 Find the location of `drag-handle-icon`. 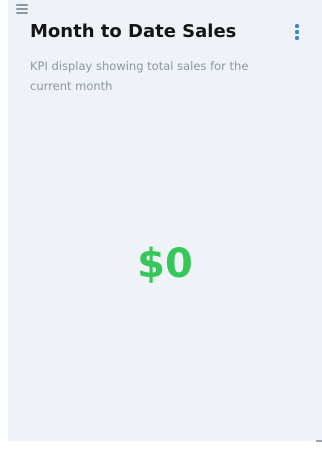

drag-handle-icon is located at coordinates (22, 9).